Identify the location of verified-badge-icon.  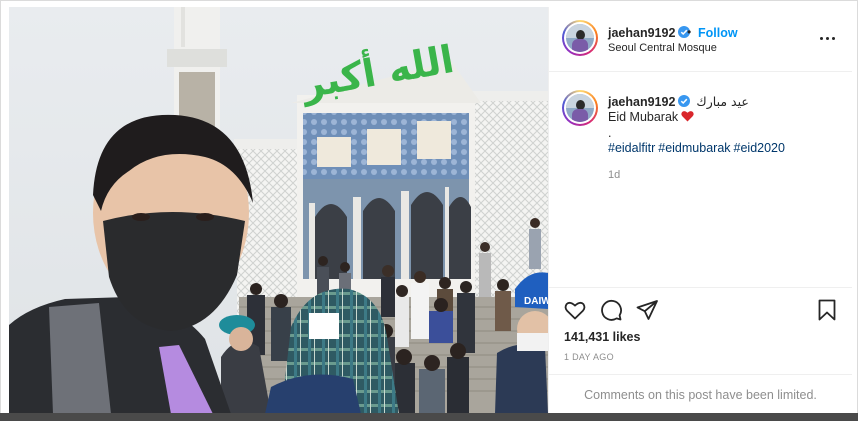
(684, 101).